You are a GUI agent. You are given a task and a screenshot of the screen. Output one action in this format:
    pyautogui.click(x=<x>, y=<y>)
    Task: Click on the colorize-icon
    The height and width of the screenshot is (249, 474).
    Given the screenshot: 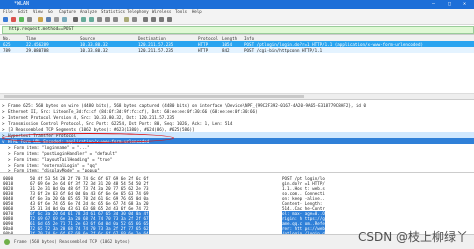 What is the action you would take?
    pyautogui.click(x=126, y=19)
    